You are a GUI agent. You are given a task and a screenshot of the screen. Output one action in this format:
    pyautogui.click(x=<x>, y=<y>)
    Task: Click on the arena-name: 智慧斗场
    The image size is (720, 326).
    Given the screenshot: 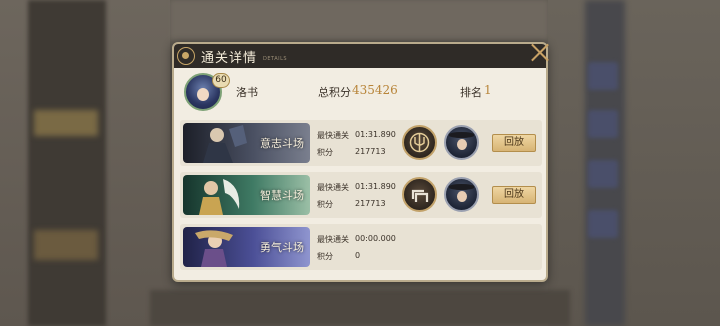 What is the action you would take?
    pyautogui.click(x=282, y=195)
    